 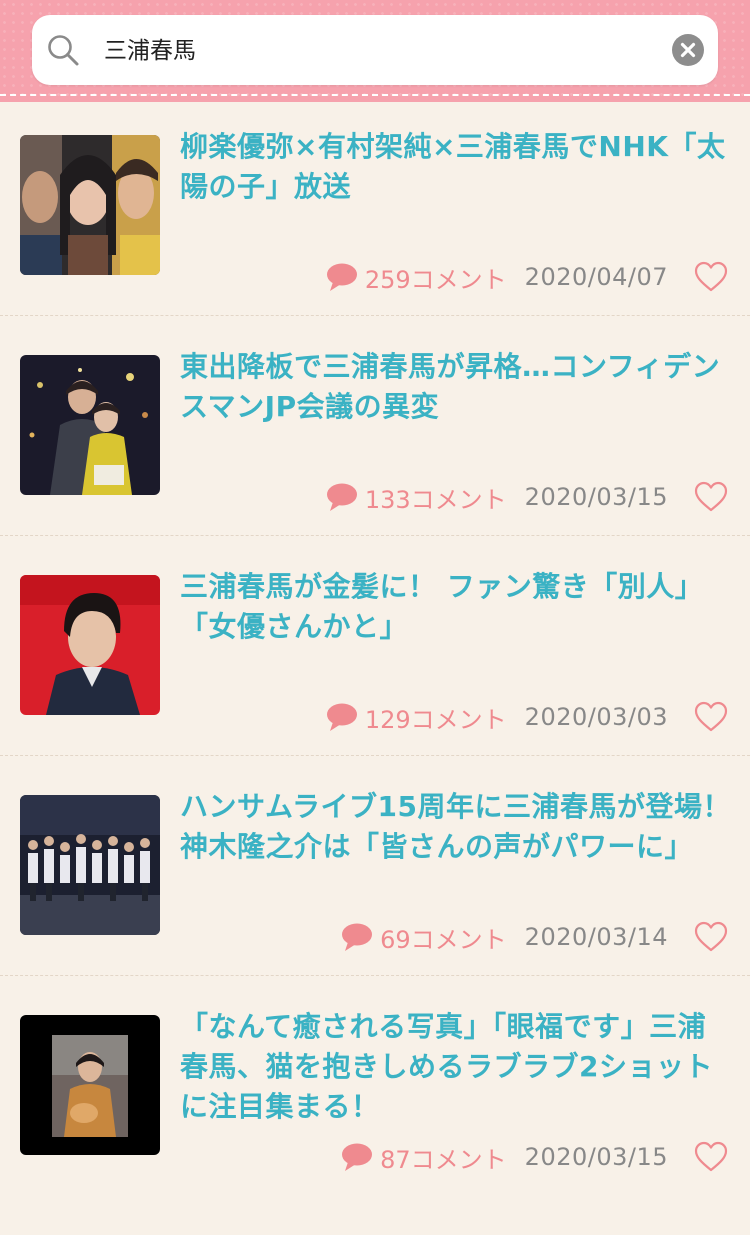 I want to click on article-meta: 259コメント 2020/04/07, so click(x=527, y=277).